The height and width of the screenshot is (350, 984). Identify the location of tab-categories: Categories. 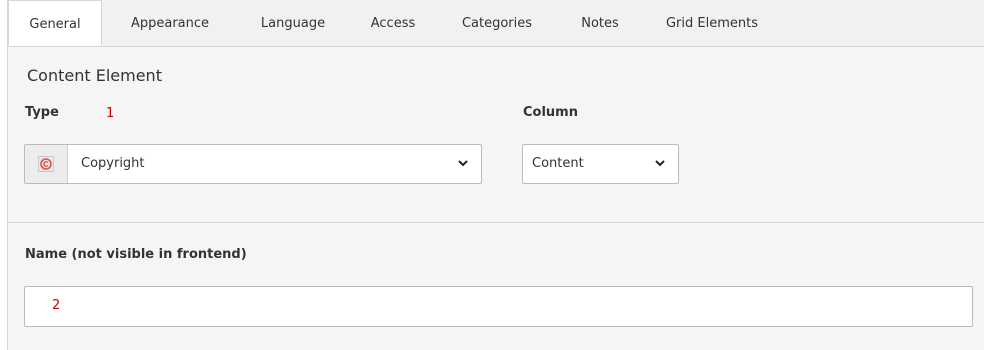
(497, 23).